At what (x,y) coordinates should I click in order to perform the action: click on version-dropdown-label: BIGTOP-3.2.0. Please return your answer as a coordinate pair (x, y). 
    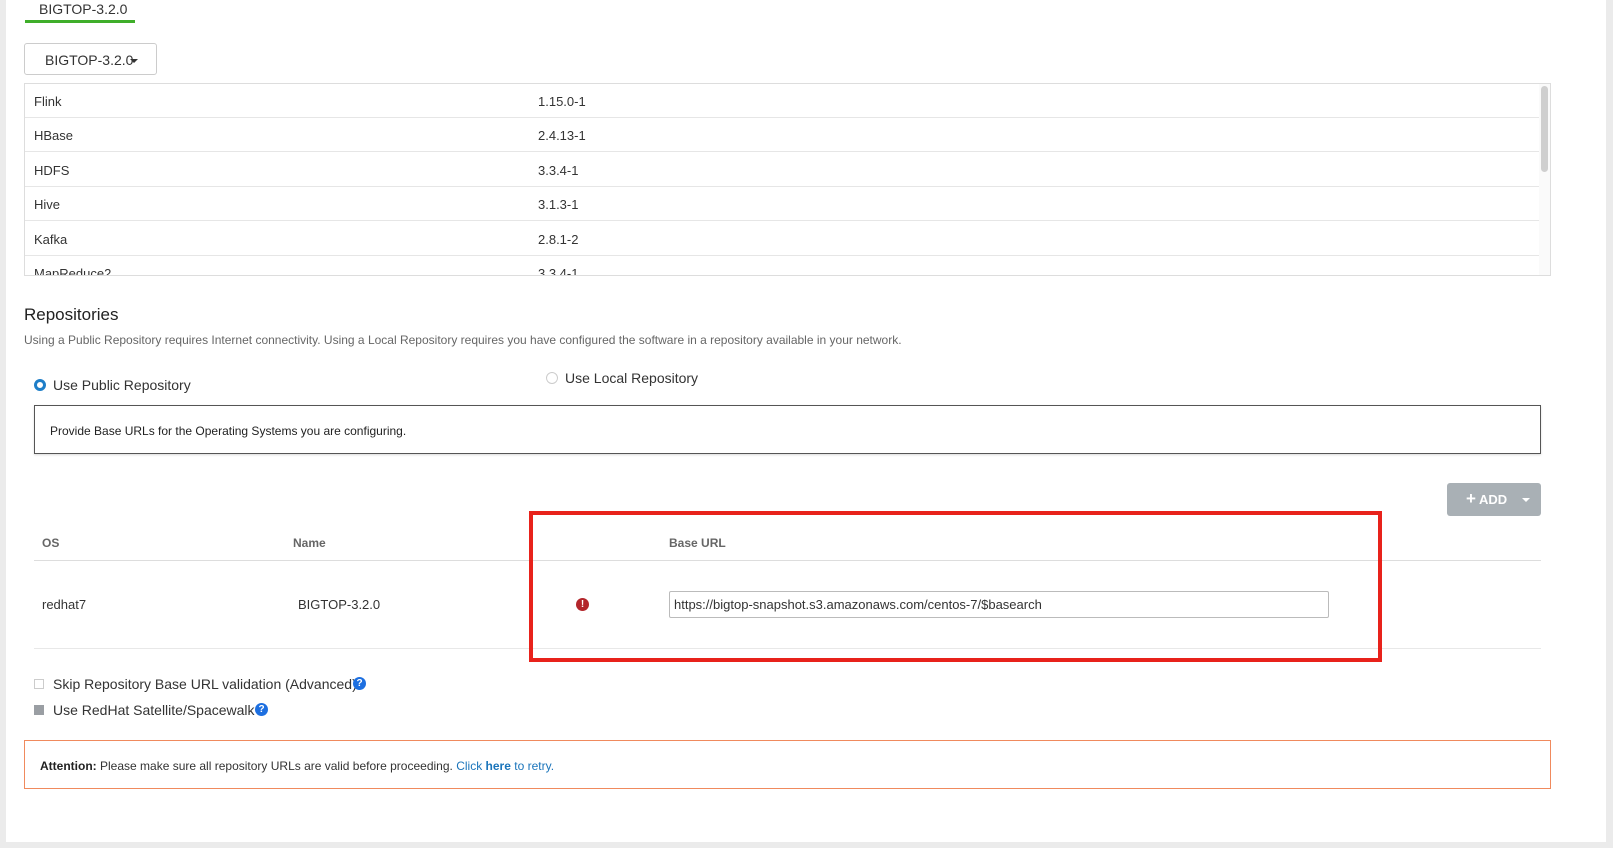
    Looking at the image, I should click on (89, 60).